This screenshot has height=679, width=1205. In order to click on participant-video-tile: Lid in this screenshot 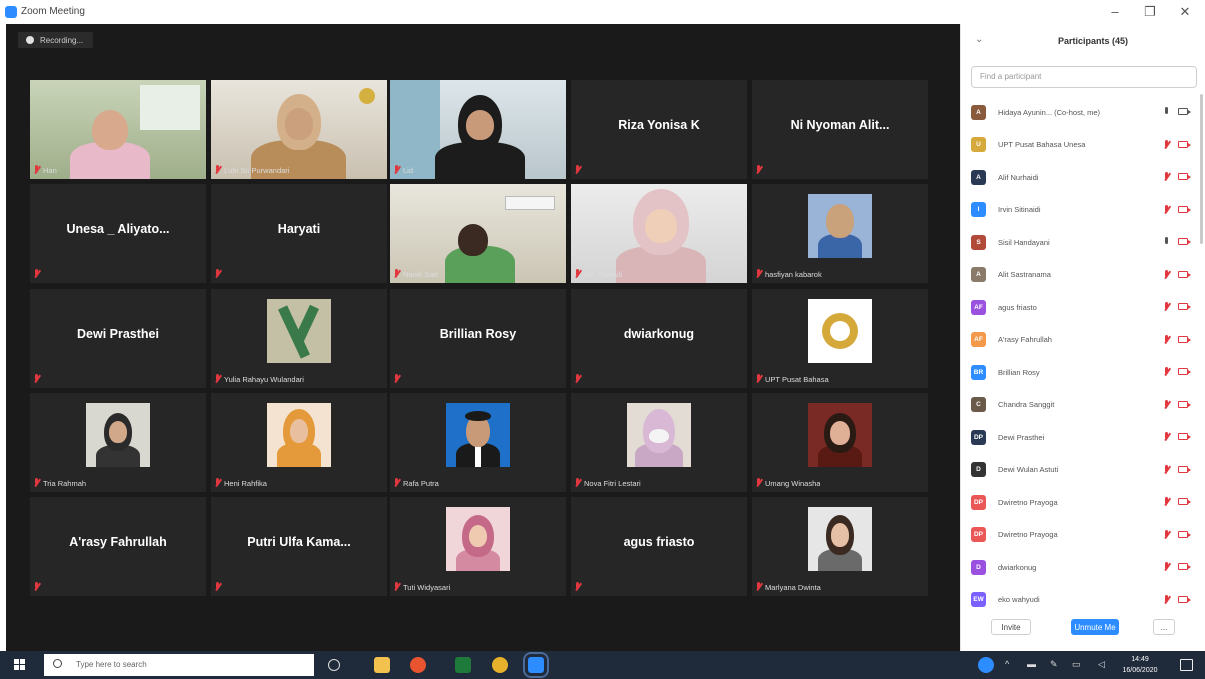, I will do `click(478, 129)`.